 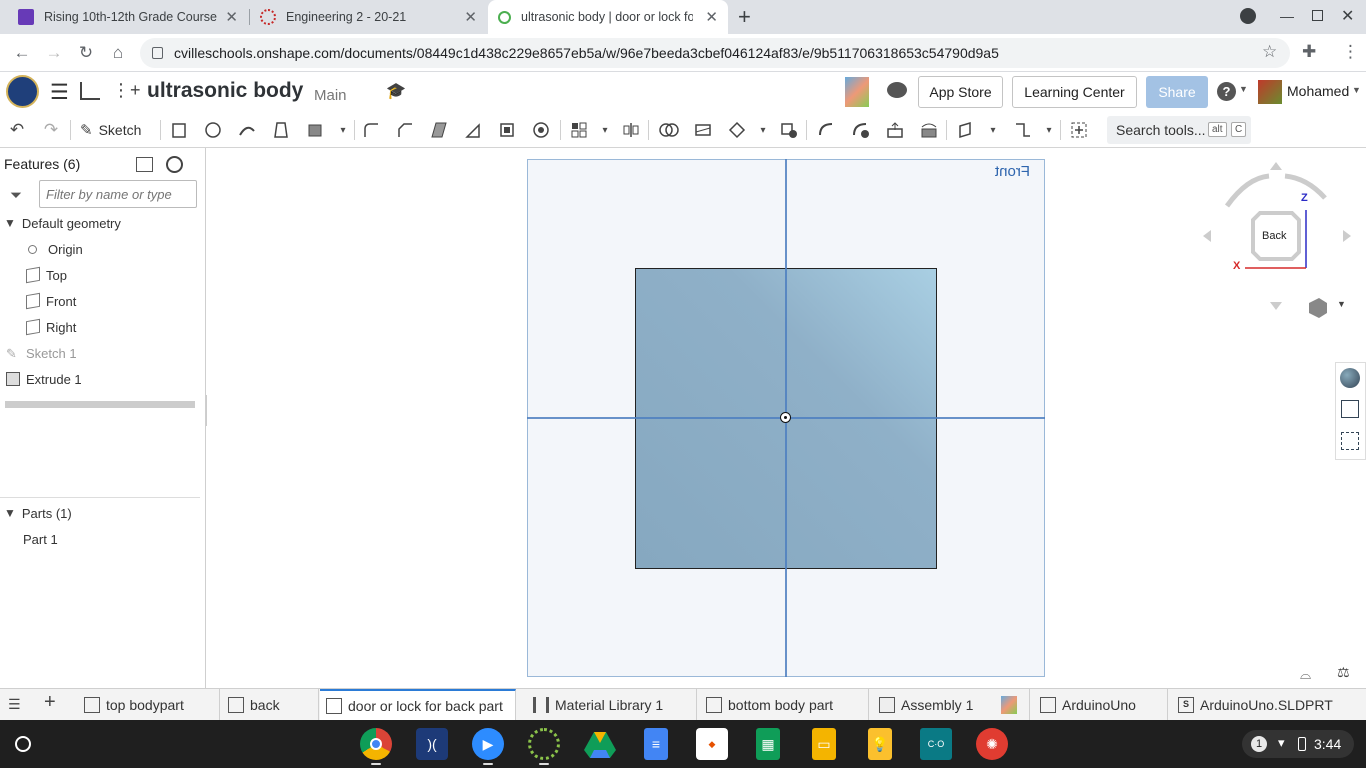 I want to click on google-keep-icon: 💡, so click(x=880, y=744).